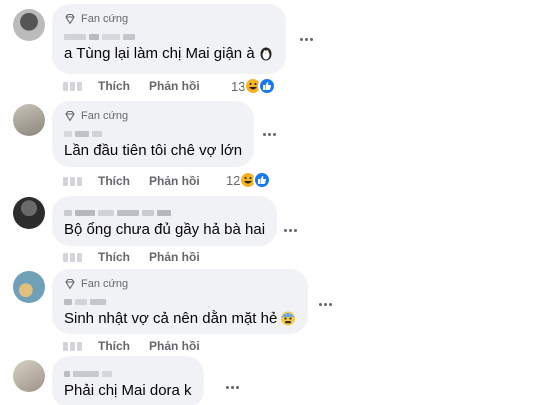 This screenshot has height=405, width=556. I want to click on penguin-emoji, so click(266, 54).